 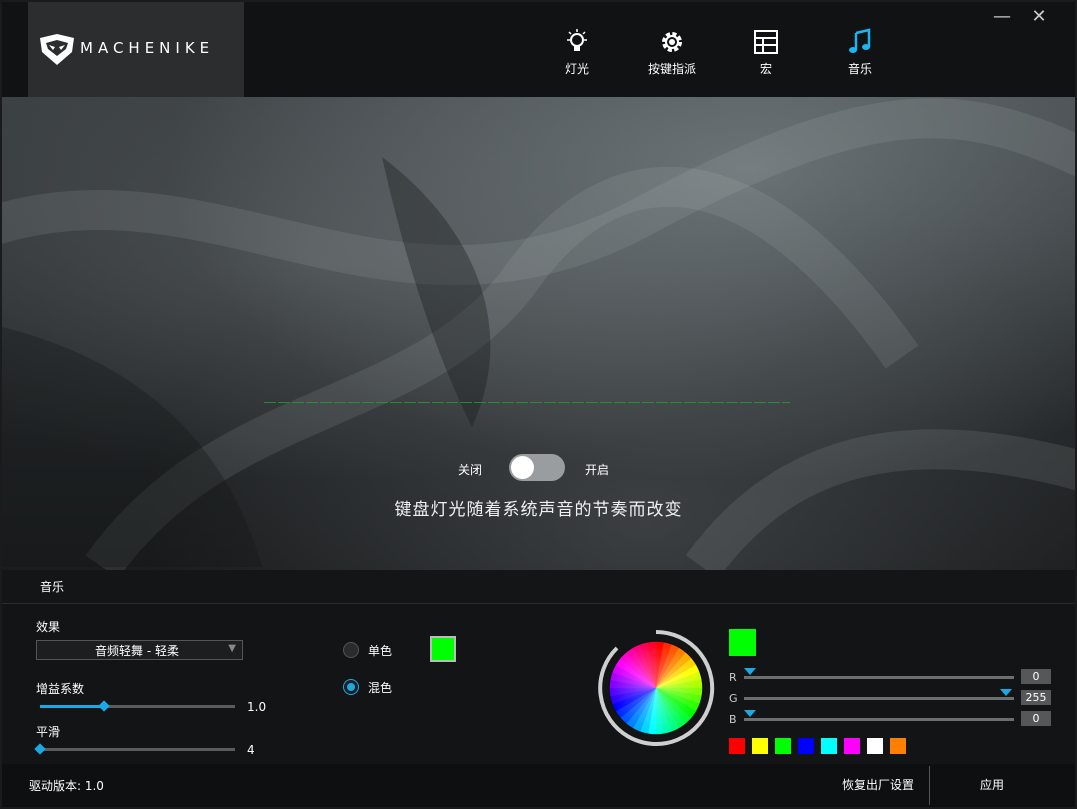 I want to click on blue-channel-label: B, so click(x=733, y=719).